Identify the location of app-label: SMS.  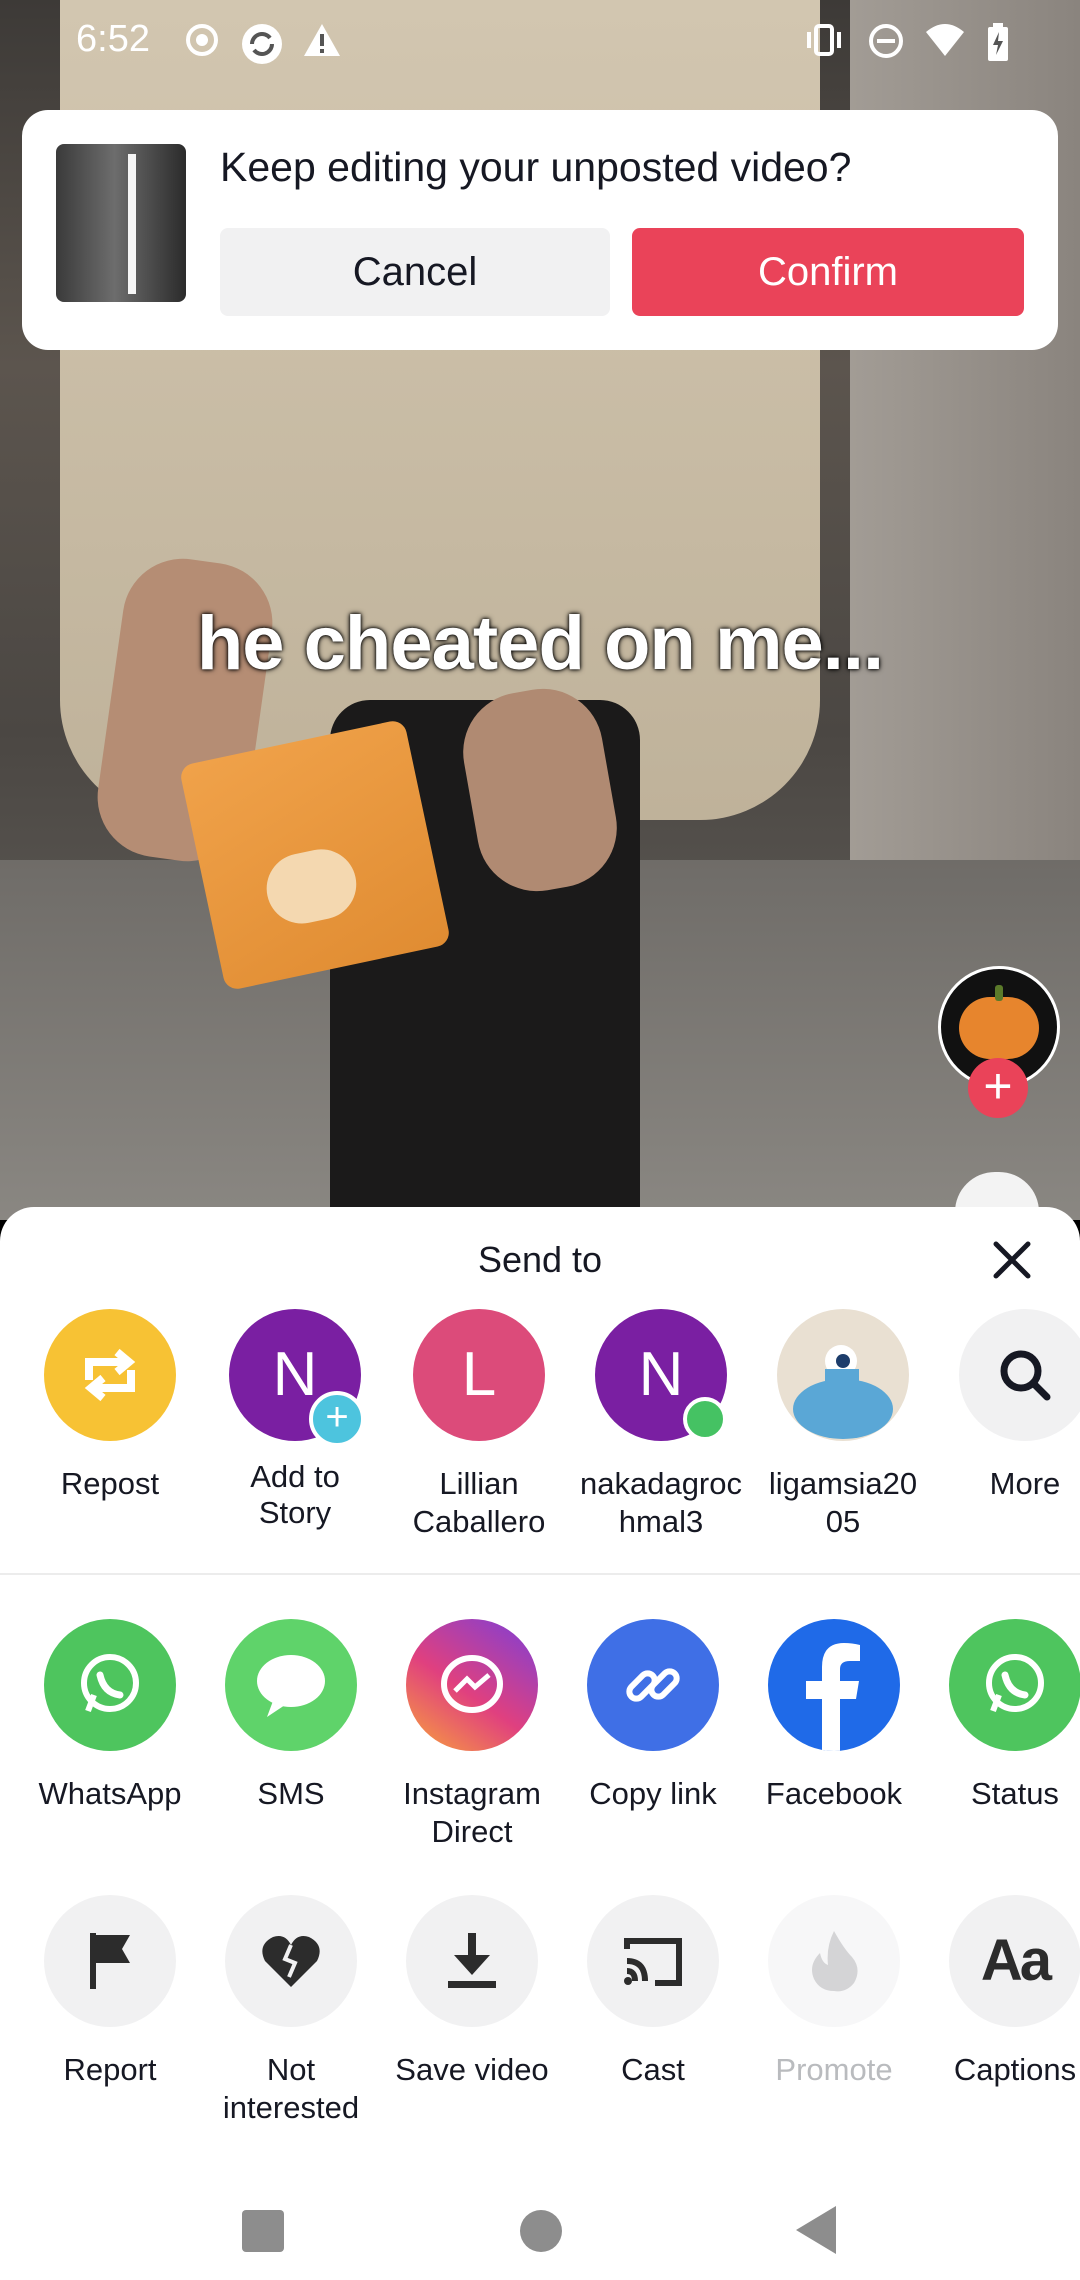
(291, 1793).